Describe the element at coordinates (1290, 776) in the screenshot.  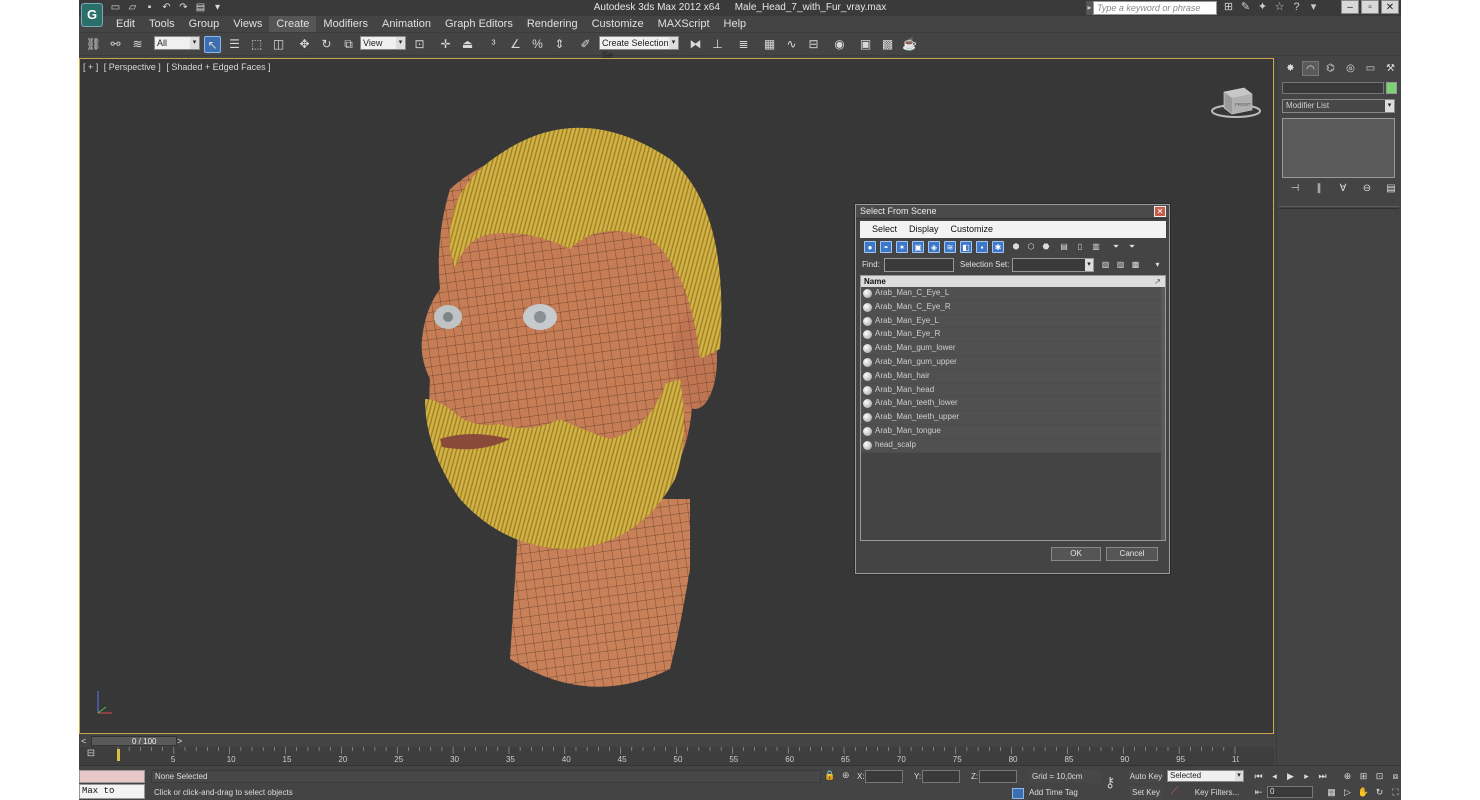
I see `play-icon: ▶` at that location.